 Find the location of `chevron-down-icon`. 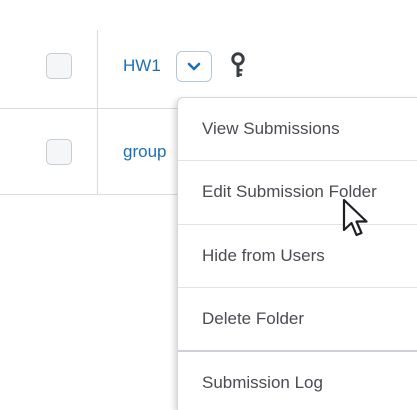

chevron-down-icon is located at coordinates (194, 66).